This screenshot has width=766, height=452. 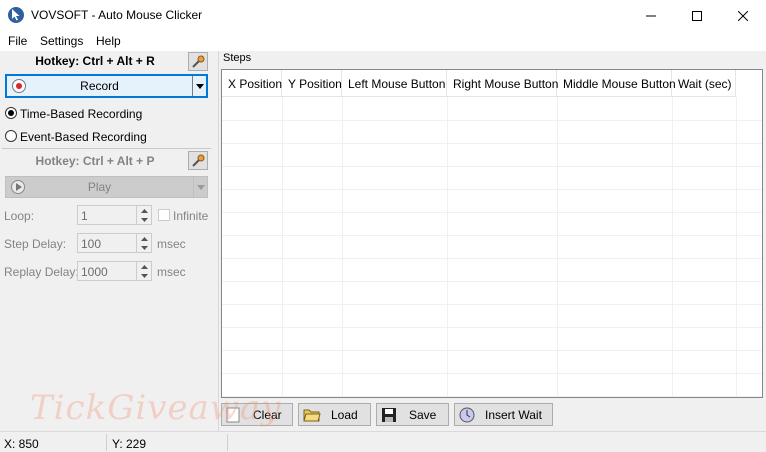 I want to click on close-icon, so click(x=743, y=15).